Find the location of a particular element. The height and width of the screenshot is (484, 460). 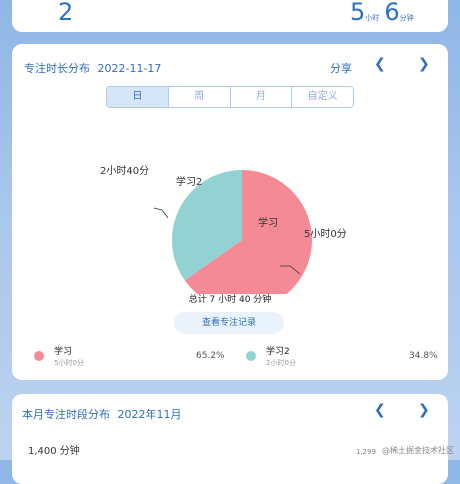

legend-dot-study is located at coordinates (39, 356).